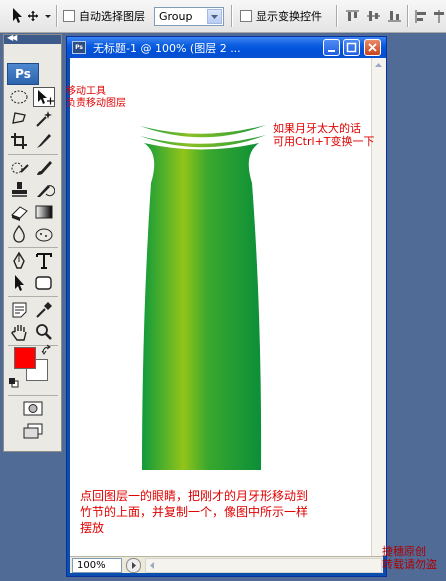 The height and width of the screenshot is (581, 446). I want to click on brush-icon, so click(44, 168).